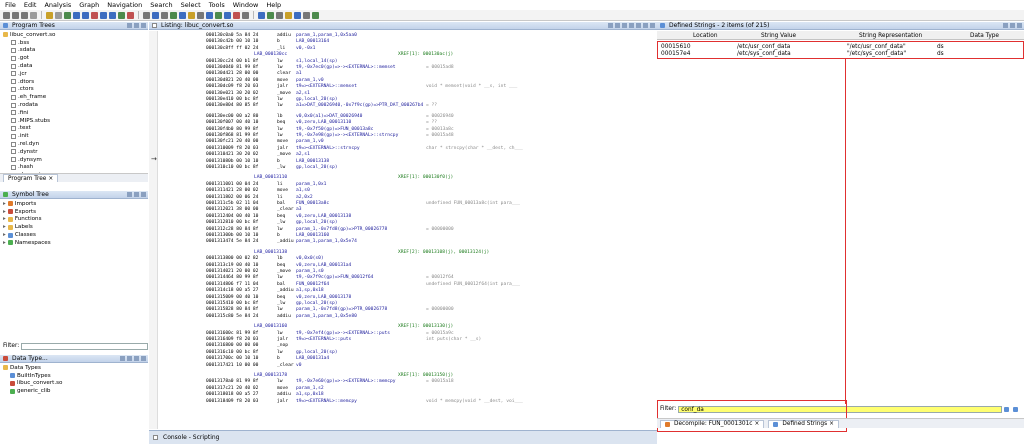 The height and width of the screenshot is (444, 1024). Describe the element at coordinates (74, 144) in the screenshot. I see `program-tree-section: .rel.dyn` at that location.